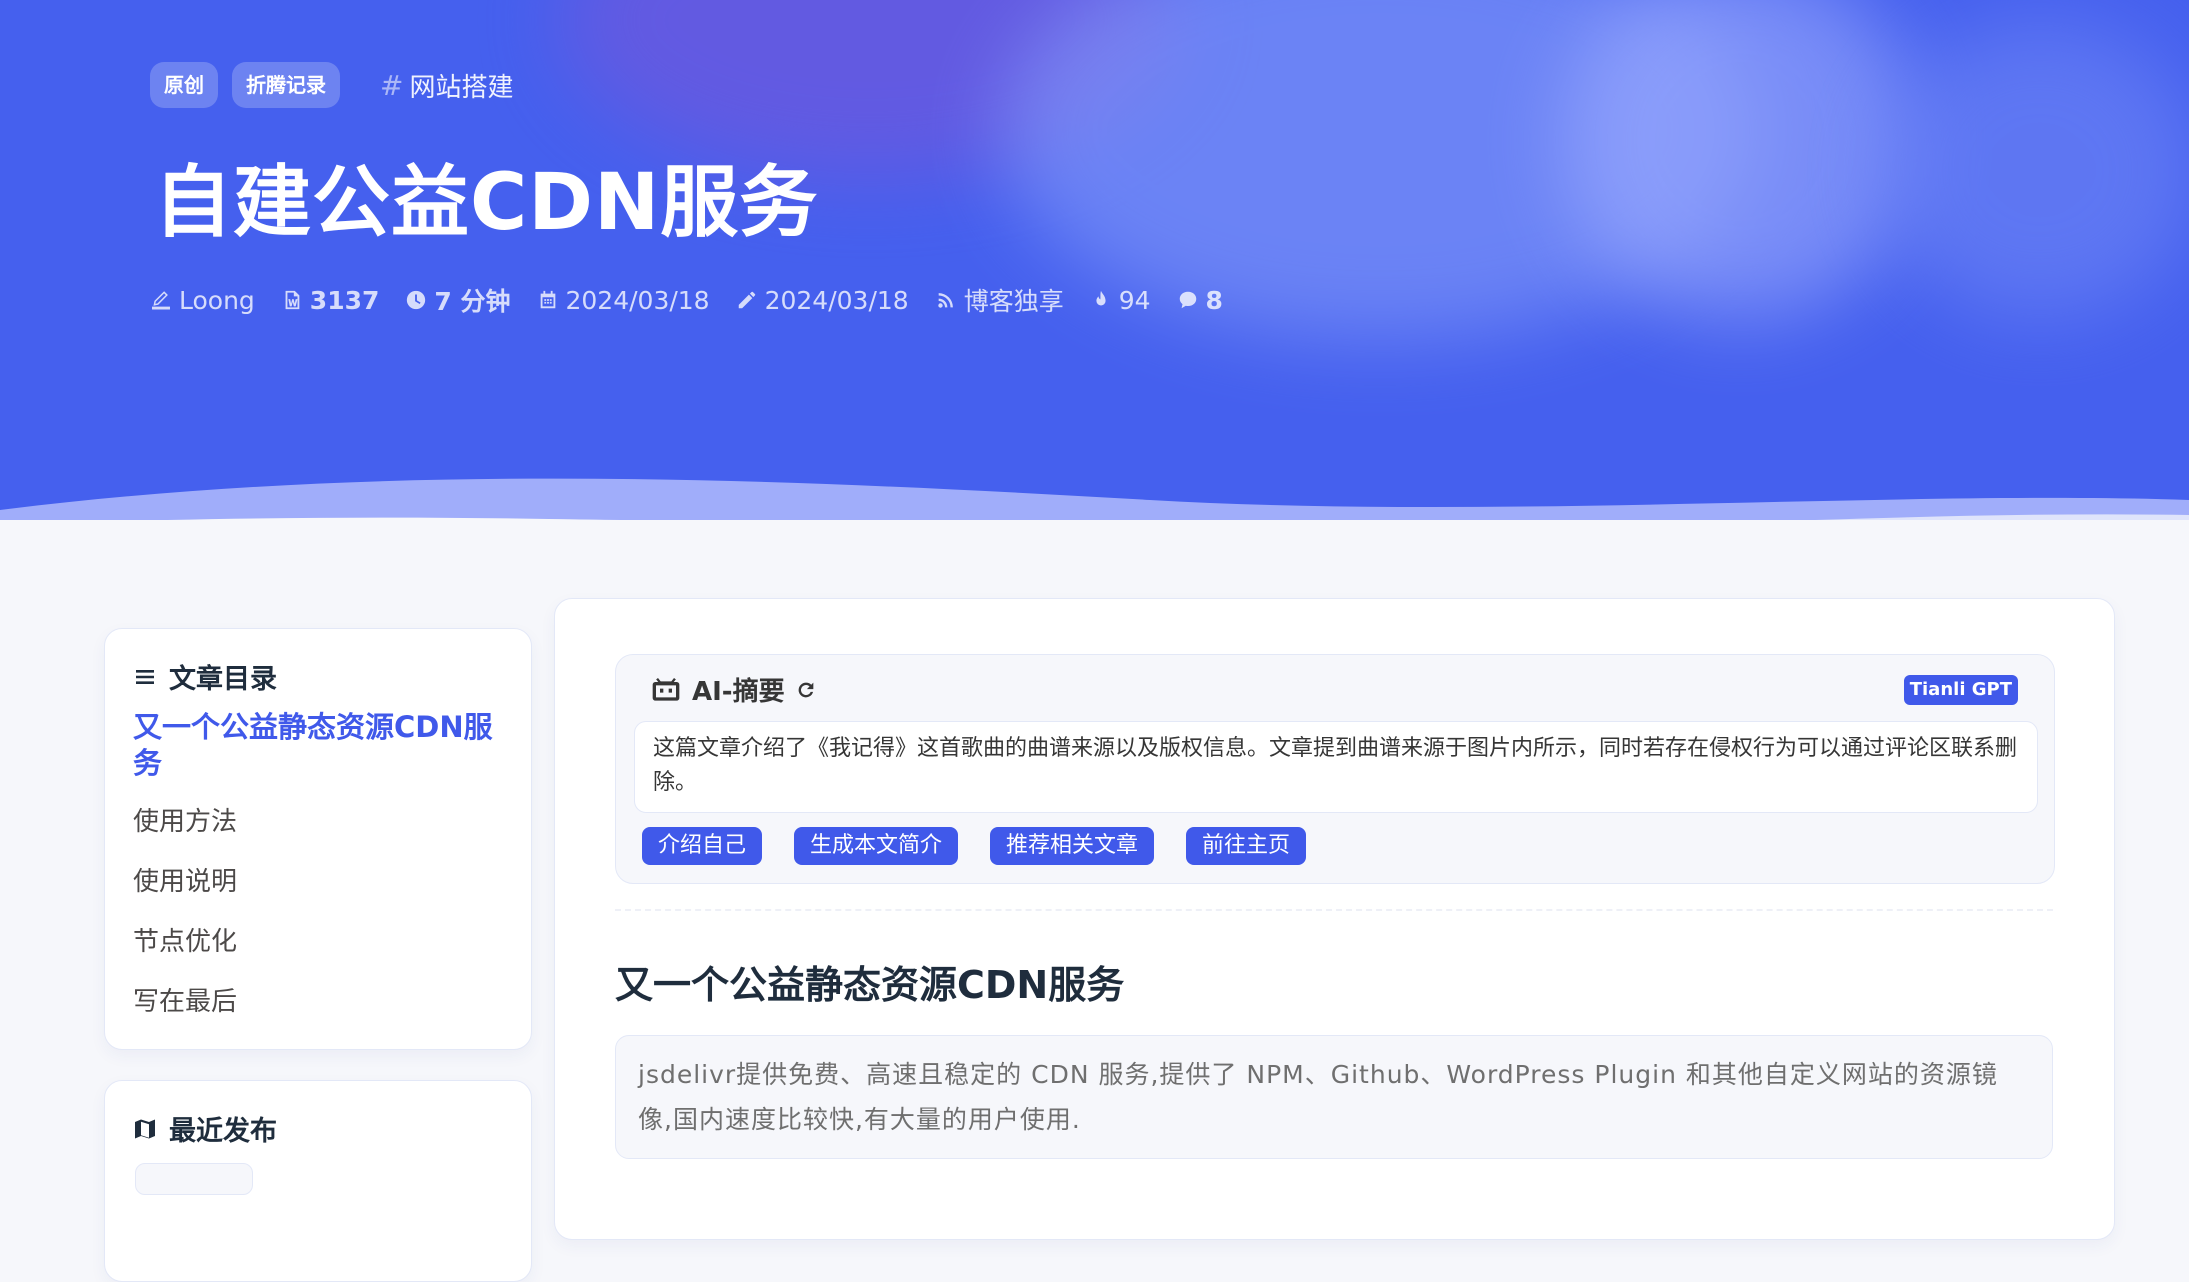 Image resolution: width=2189 pixels, height=1282 pixels. Describe the element at coordinates (461, 87) in the screenshot. I see `category-label: 网站搭建` at that location.